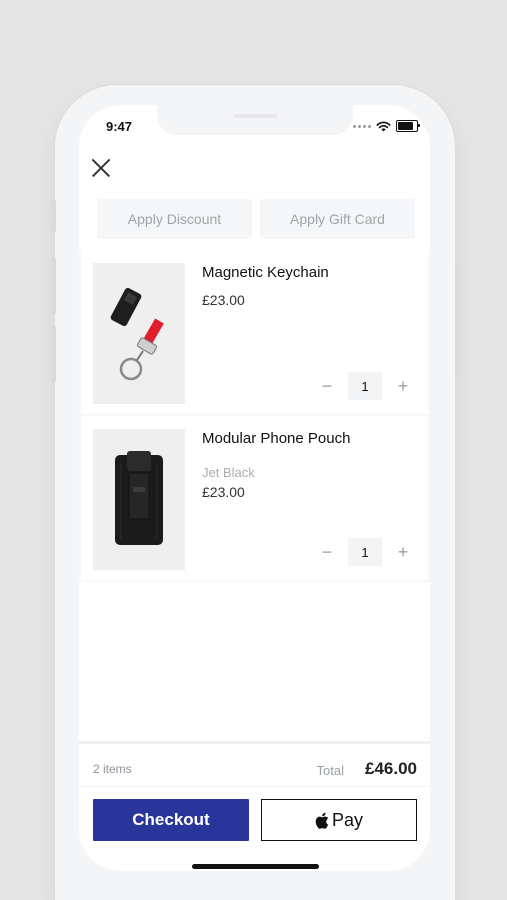  Describe the element at coordinates (112, 769) in the screenshot. I see `items-count: 2 items` at that location.